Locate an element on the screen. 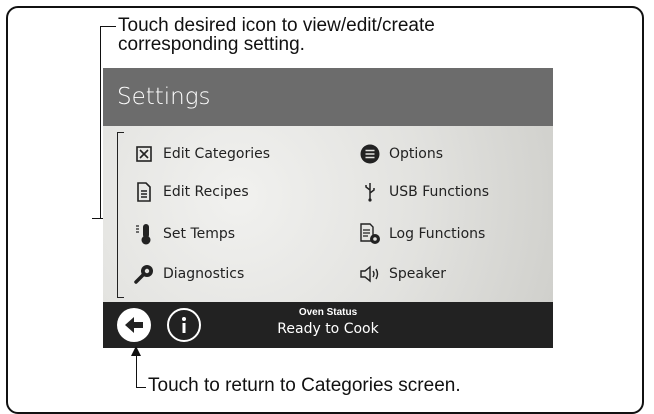 This screenshot has width=654, height=414. speaker-button: Speaker is located at coordinates (402, 274).